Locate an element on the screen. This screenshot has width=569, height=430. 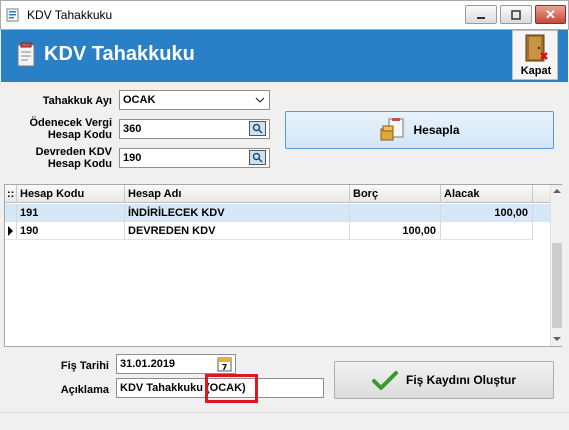
odenecek-vergi-label-line2: Hesap Kodu is located at coordinates (79, 135).